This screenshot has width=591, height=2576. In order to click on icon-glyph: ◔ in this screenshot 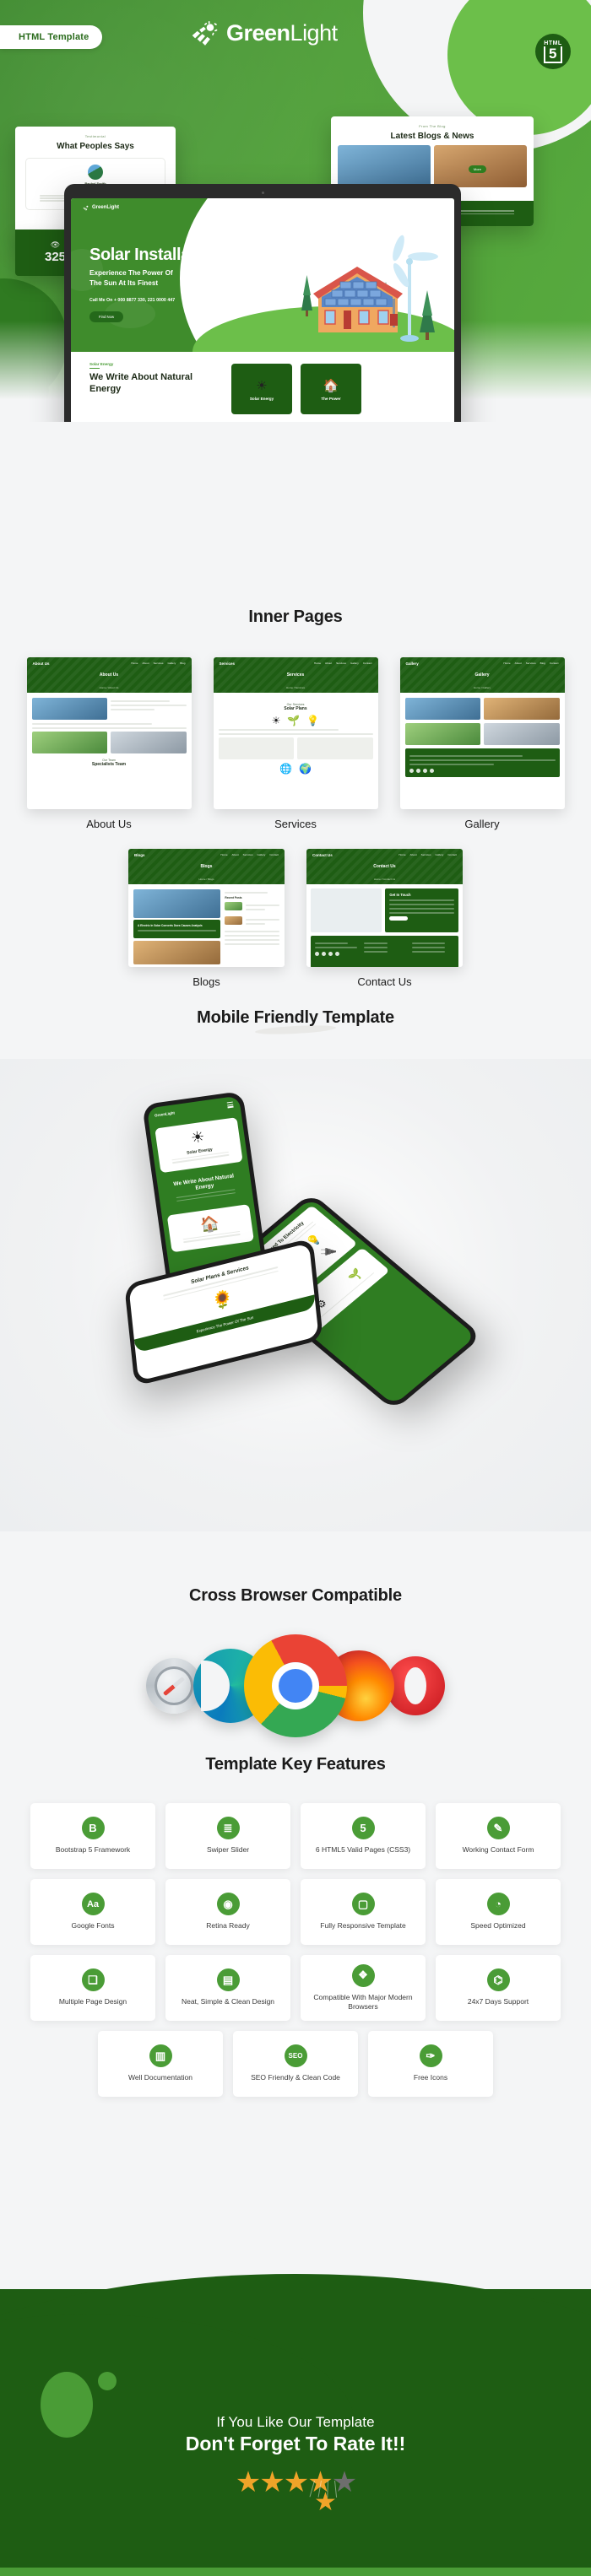, I will do `click(499, 1905)`.